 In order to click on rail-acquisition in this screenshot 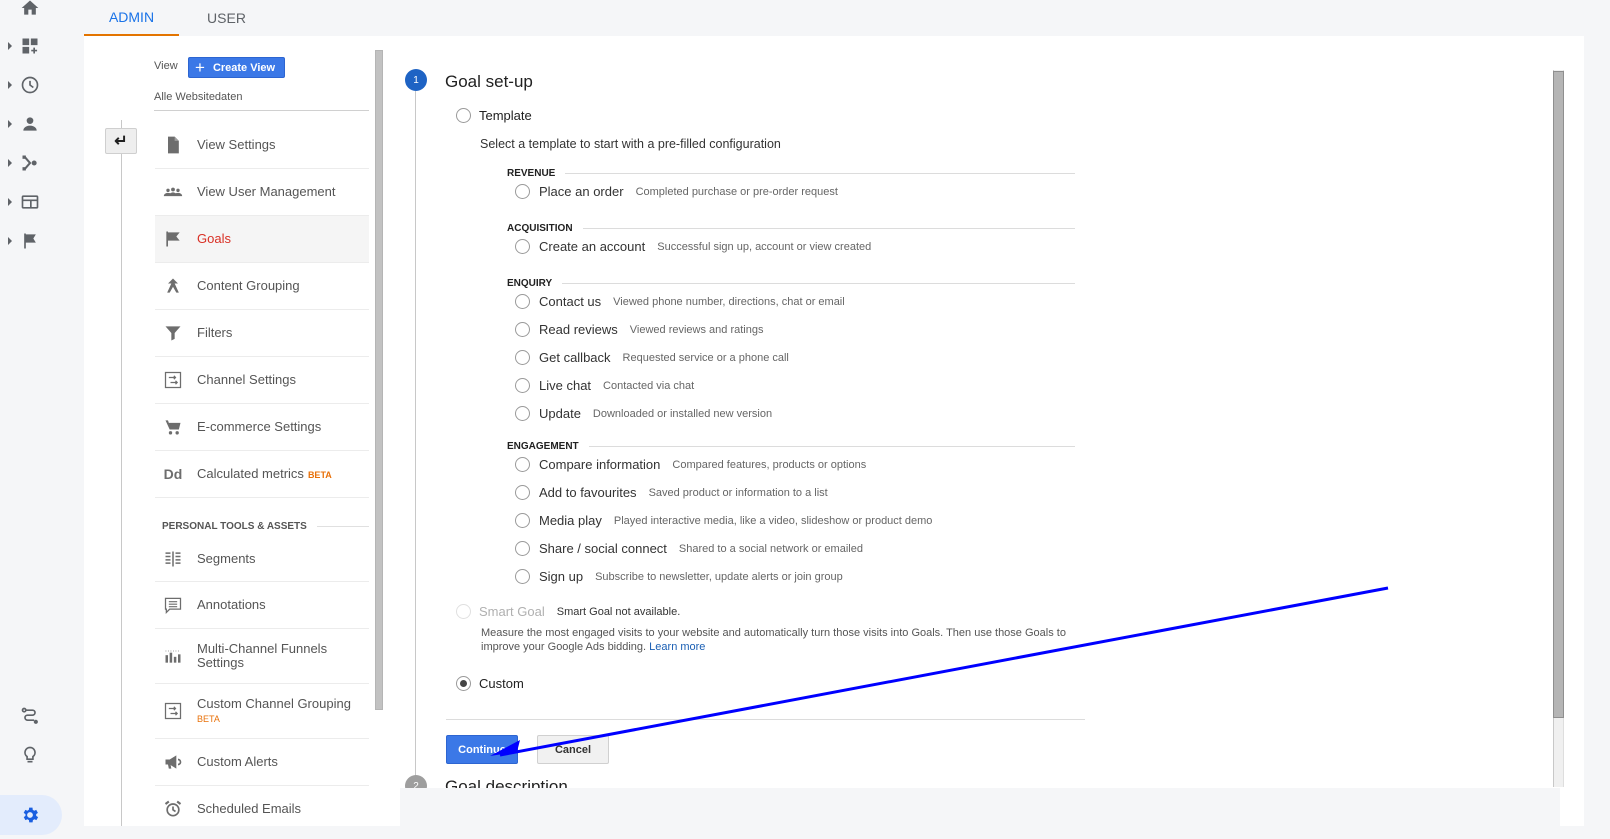, I will do `click(31, 163)`.